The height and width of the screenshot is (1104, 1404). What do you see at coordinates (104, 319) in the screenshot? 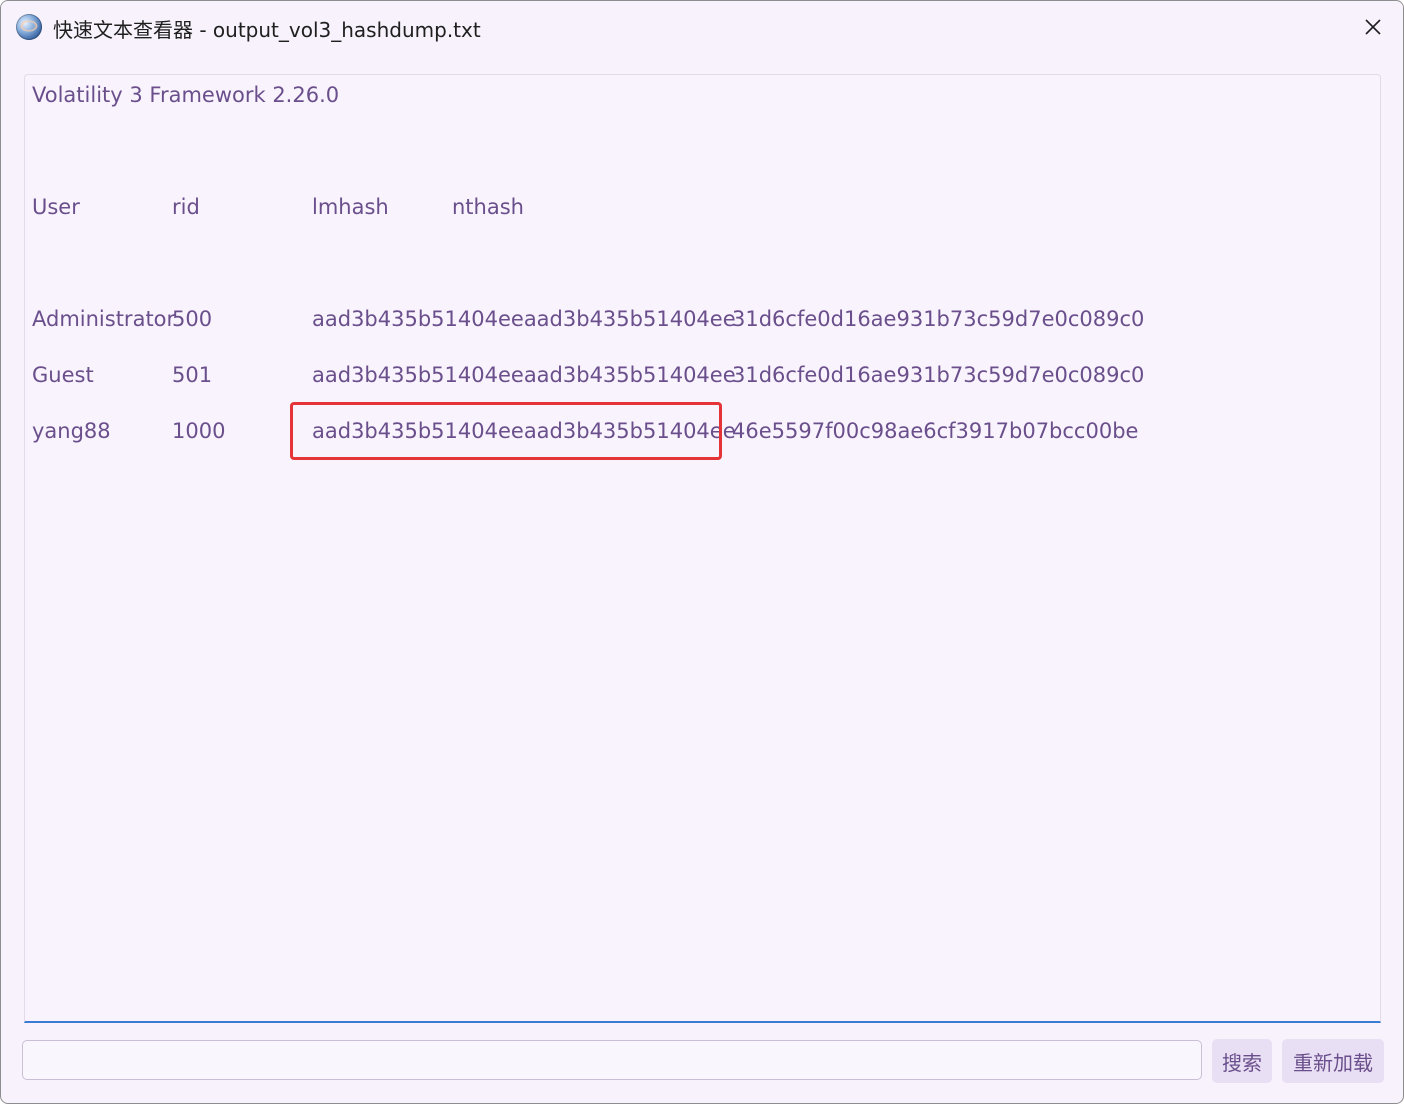
I see `row-user: Administrator` at bounding box center [104, 319].